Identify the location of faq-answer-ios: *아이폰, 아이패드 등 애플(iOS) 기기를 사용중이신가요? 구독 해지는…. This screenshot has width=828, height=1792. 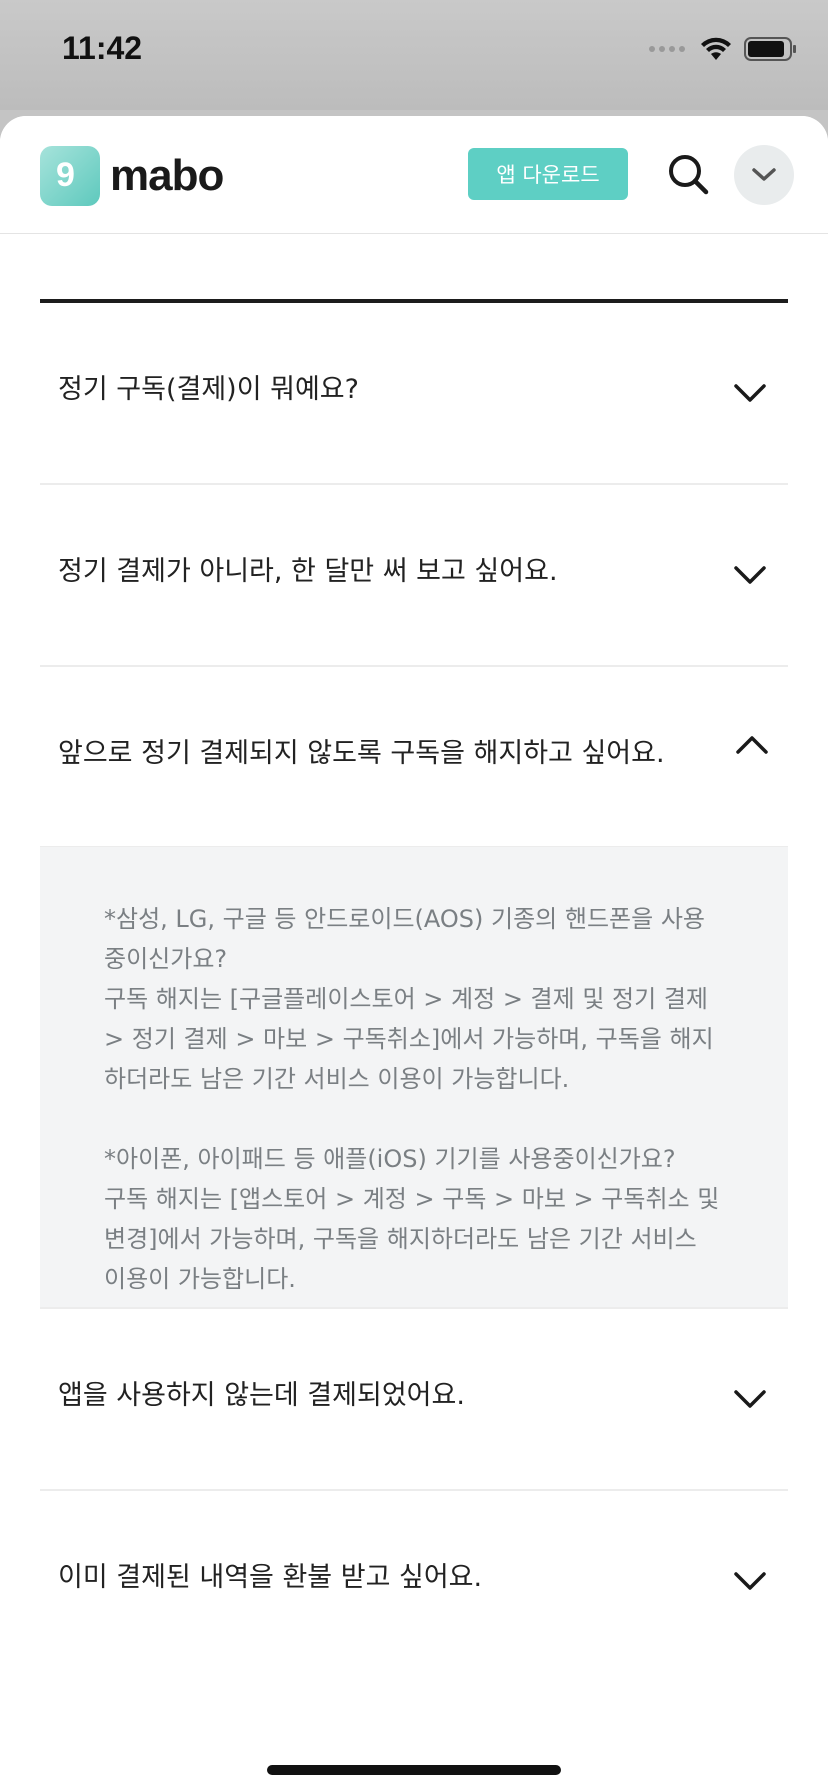
(412, 1219).